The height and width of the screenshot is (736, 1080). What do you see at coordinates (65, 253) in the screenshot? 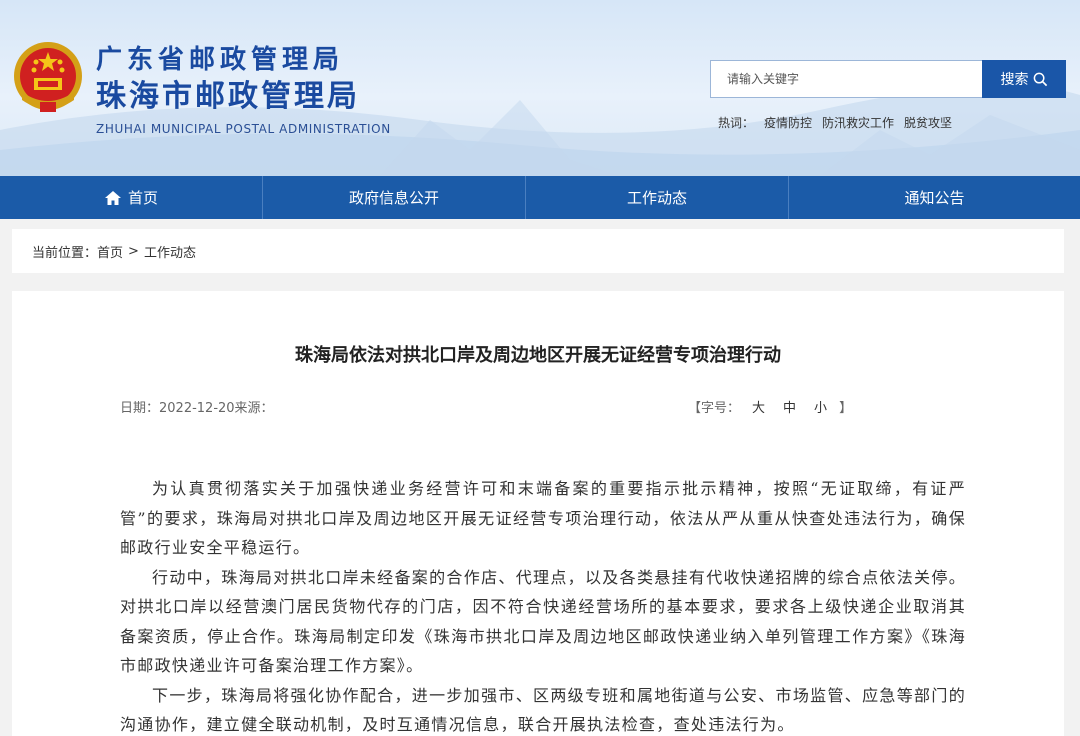
I see `breadcrumb-label: 当前位置：` at bounding box center [65, 253].